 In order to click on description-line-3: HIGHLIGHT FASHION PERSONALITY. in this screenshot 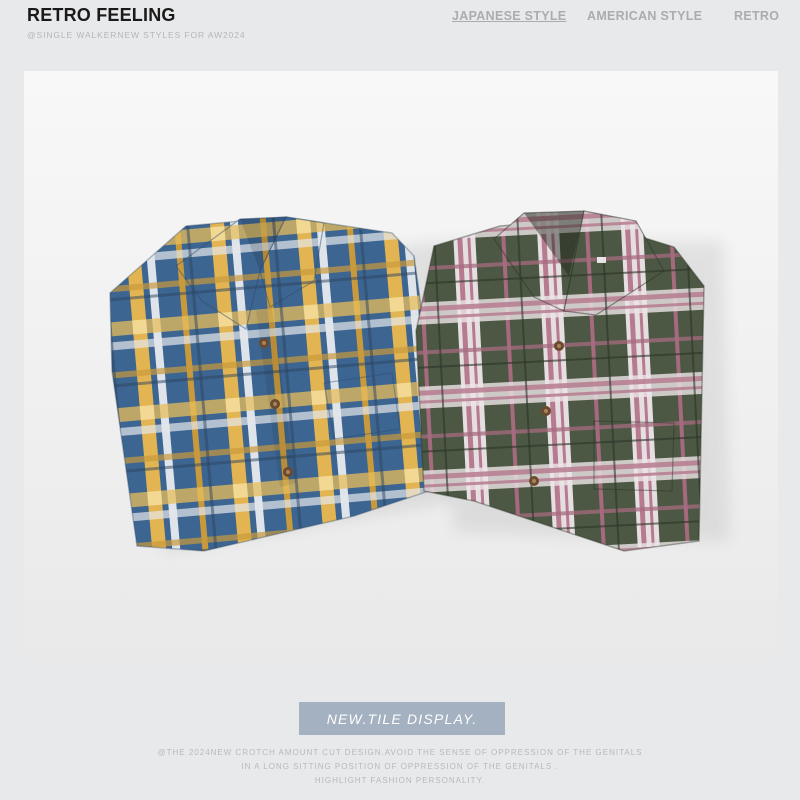, I will do `click(400, 780)`.